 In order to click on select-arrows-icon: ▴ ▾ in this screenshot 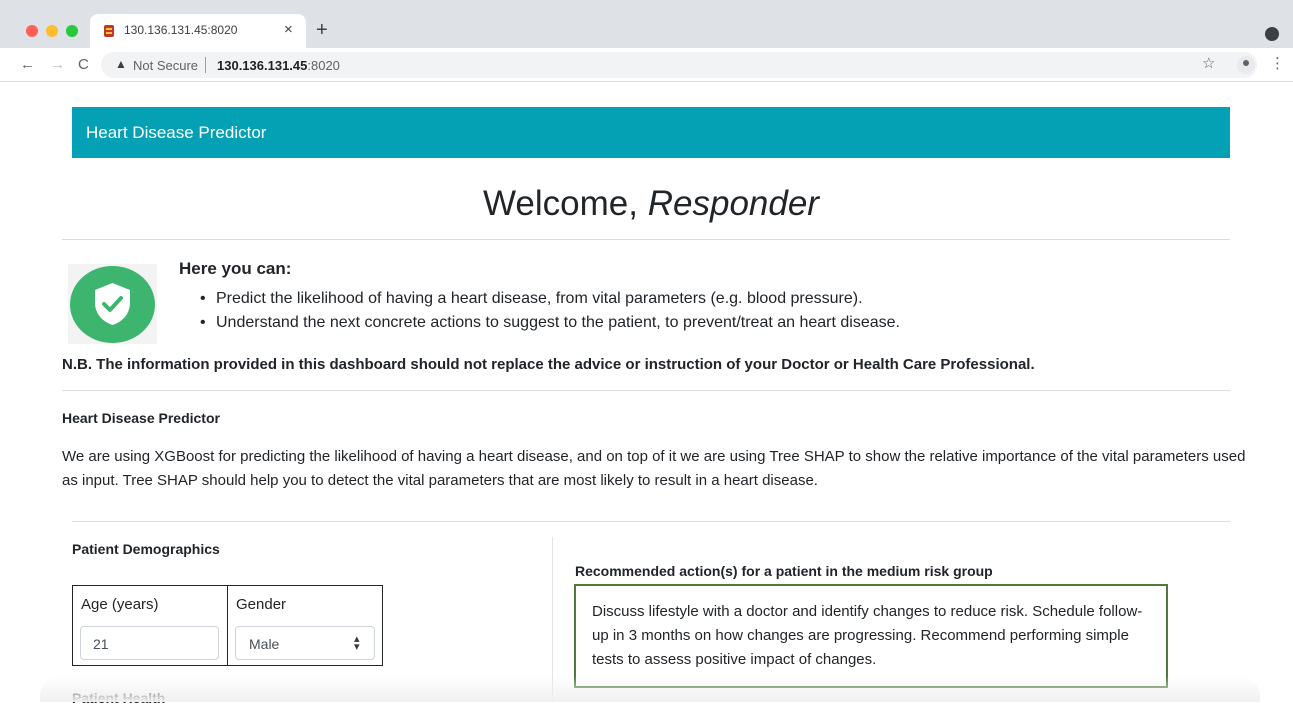, I will do `click(357, 643)`.